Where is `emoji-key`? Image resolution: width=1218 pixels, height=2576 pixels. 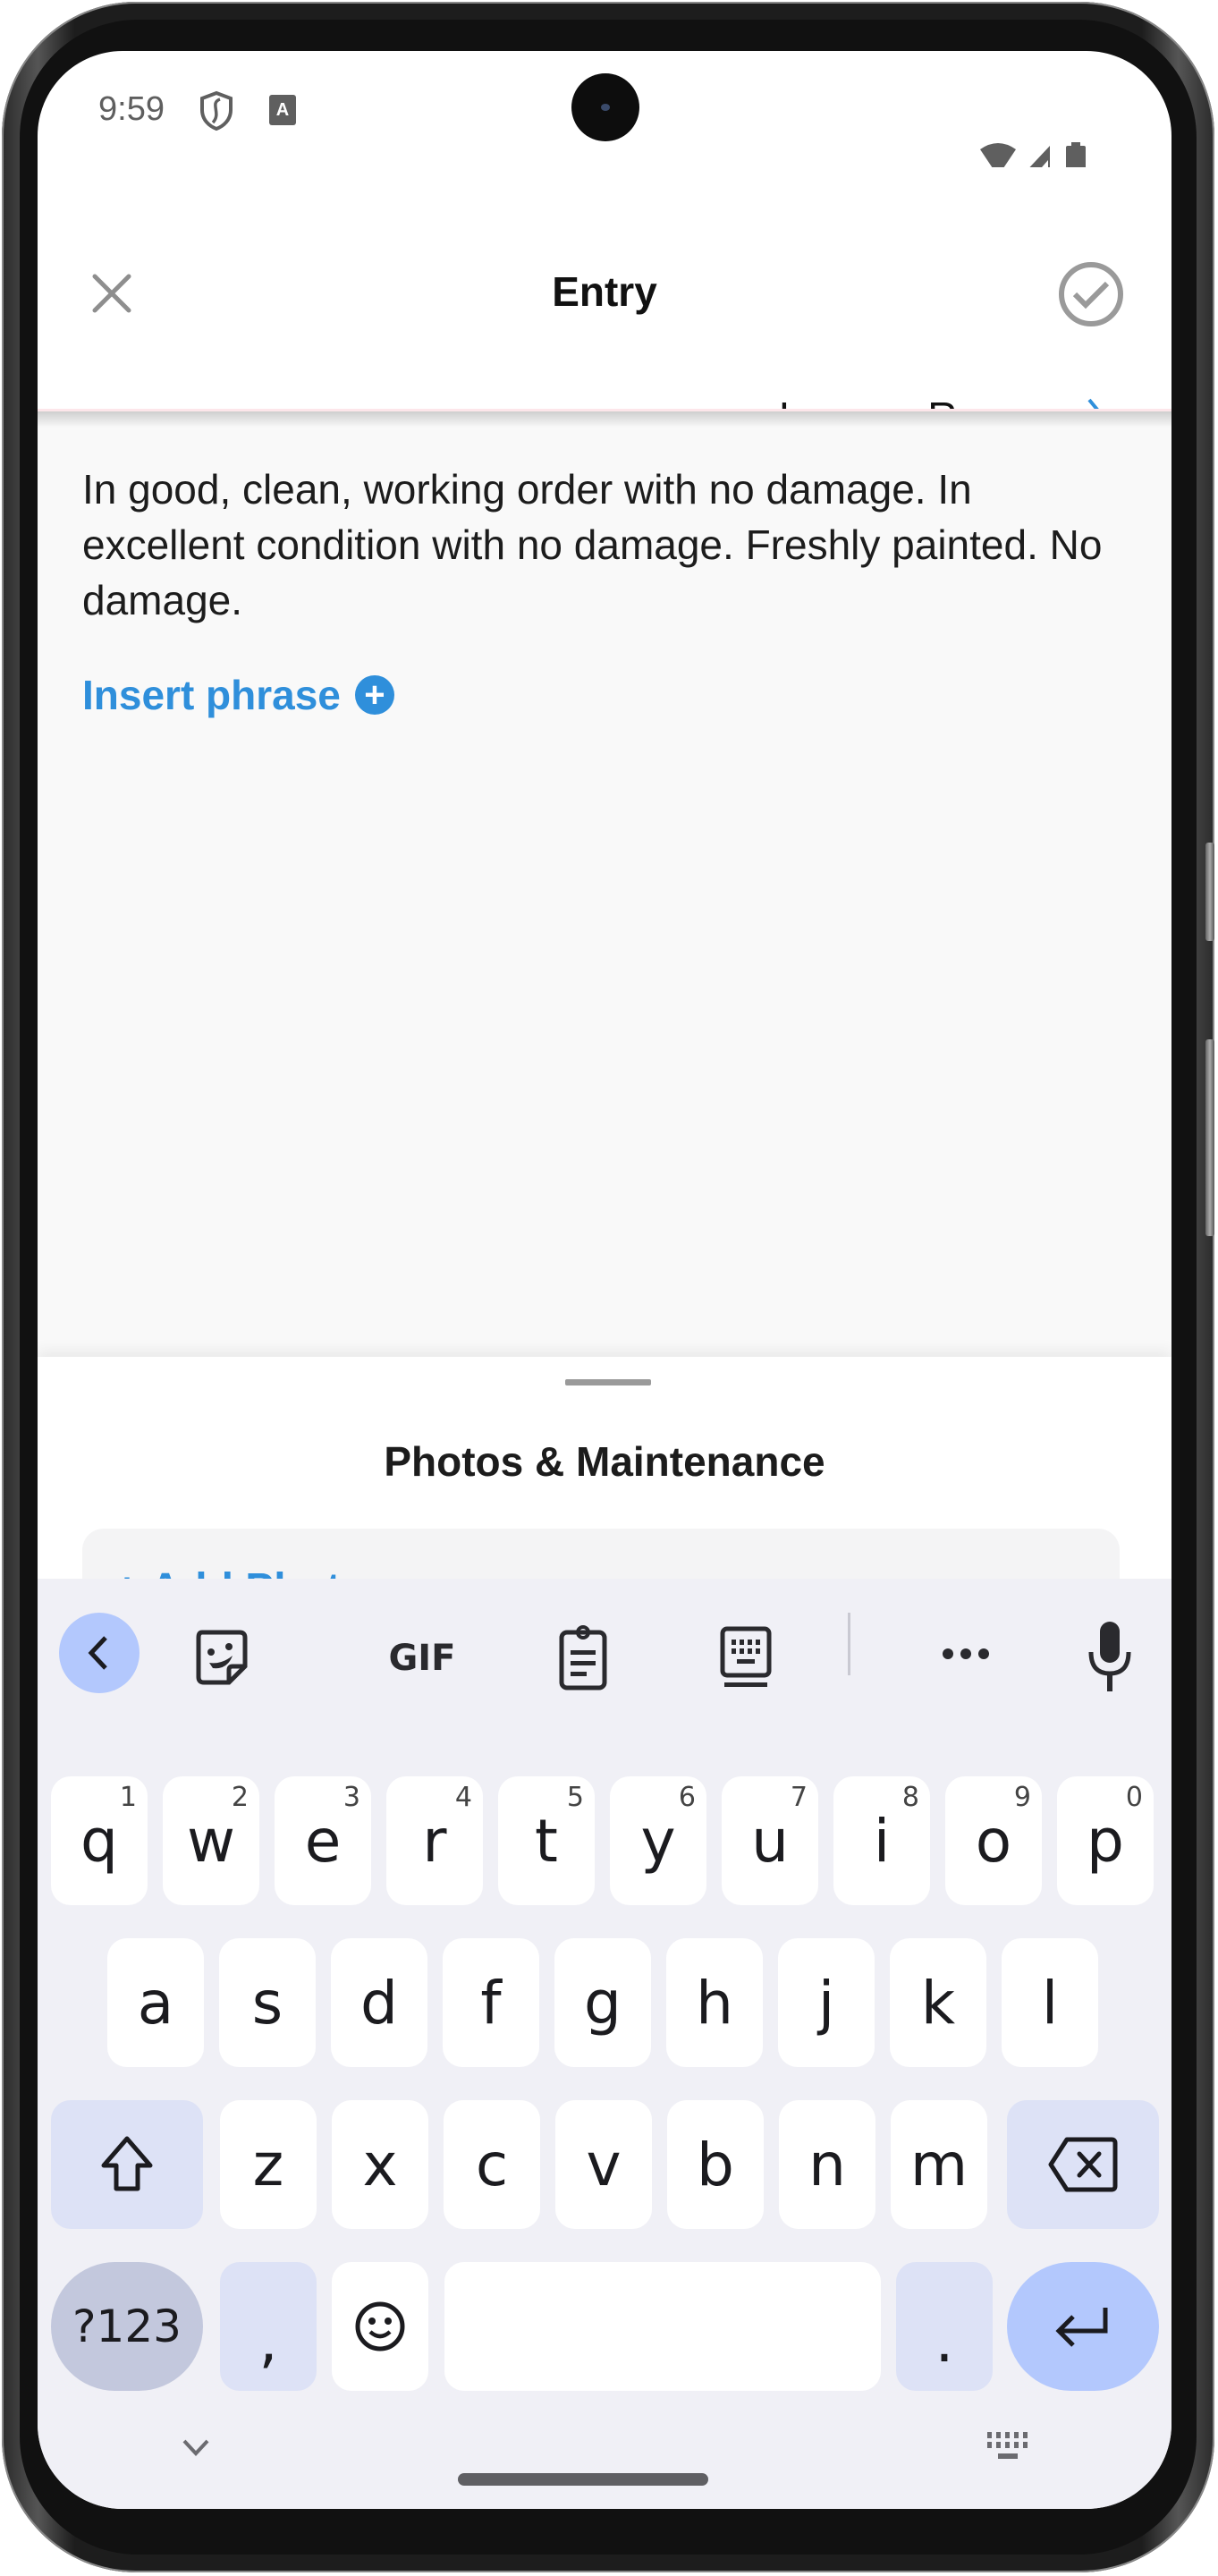 emoji-key is located at coordinates (380, 2326).